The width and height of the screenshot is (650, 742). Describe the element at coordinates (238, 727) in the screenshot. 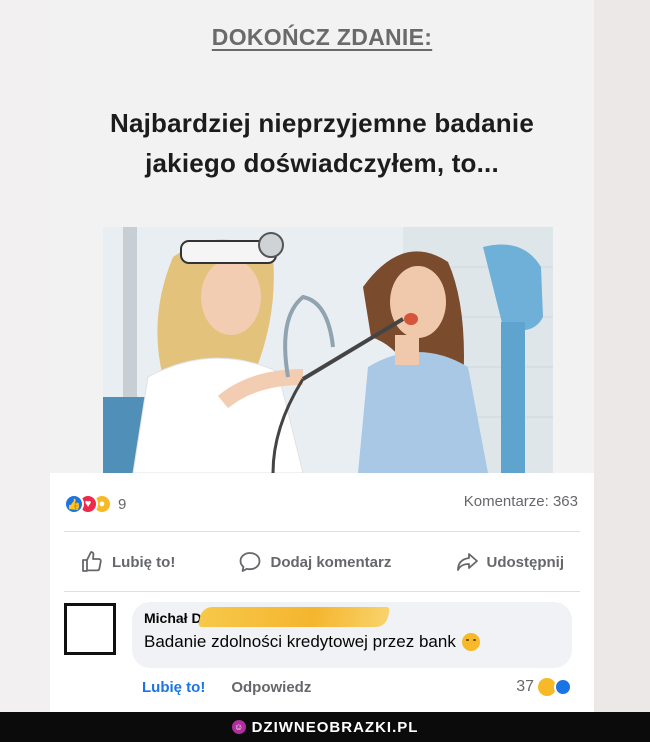

I see `site-logo-icon: ☺` at that location.